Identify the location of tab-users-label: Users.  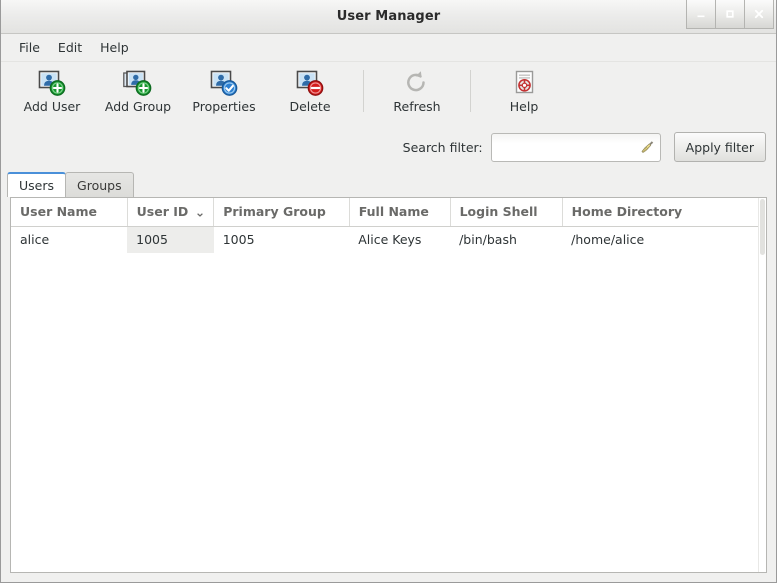
(37, 185).